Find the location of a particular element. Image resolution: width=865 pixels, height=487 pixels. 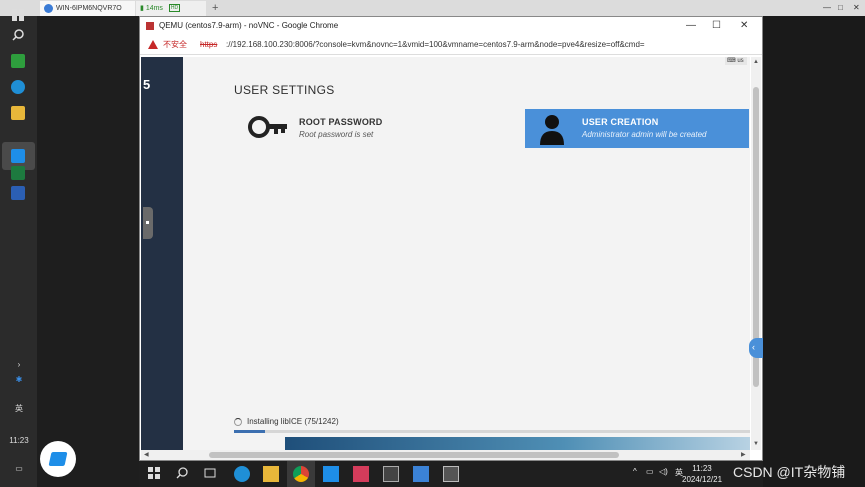

progress-fill is located at coordinates (250, 431).